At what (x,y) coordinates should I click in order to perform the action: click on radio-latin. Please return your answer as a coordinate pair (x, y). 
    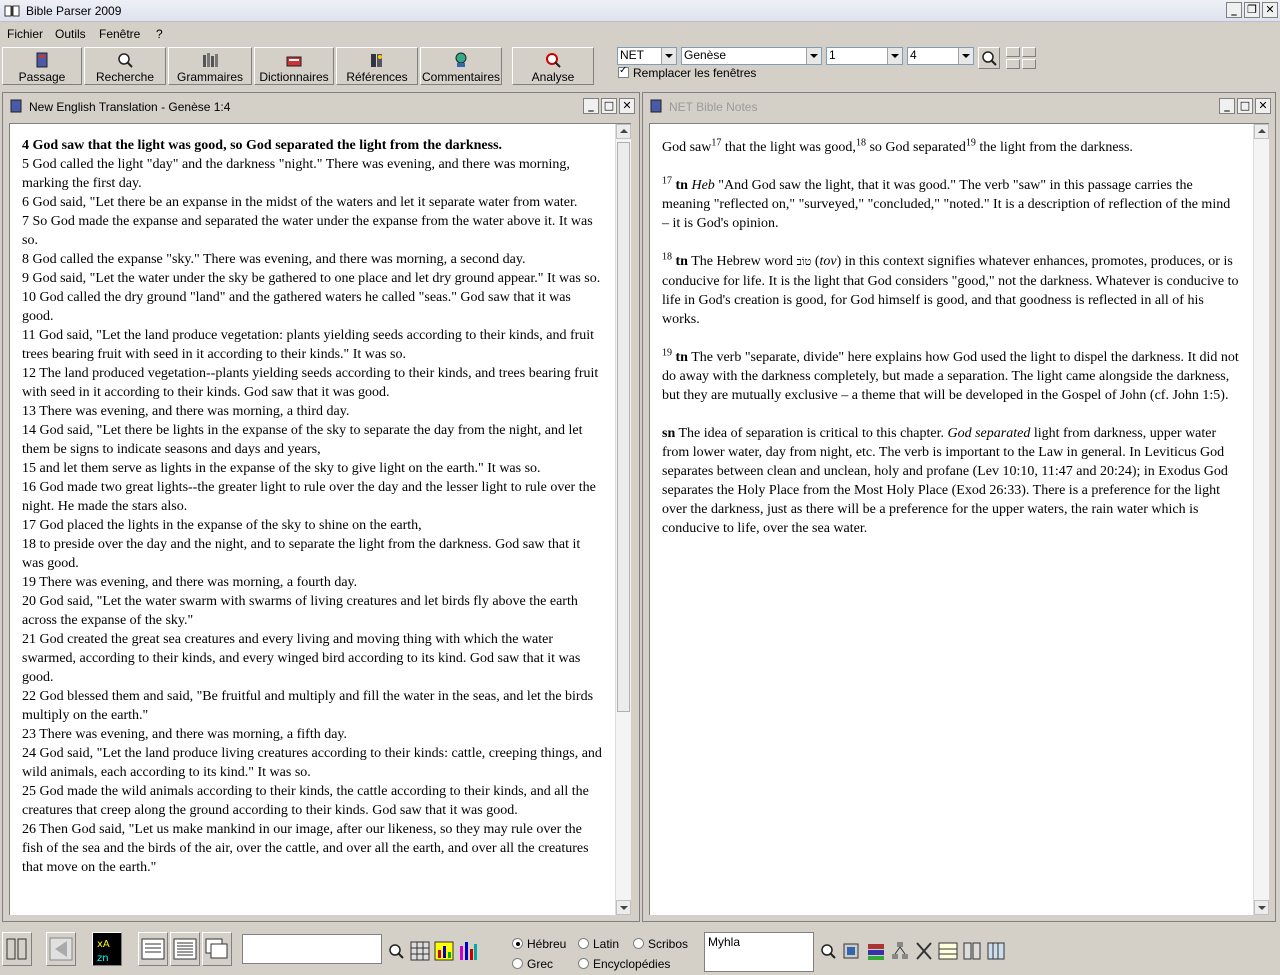
    Looking at the image, I should click on (583, 943).